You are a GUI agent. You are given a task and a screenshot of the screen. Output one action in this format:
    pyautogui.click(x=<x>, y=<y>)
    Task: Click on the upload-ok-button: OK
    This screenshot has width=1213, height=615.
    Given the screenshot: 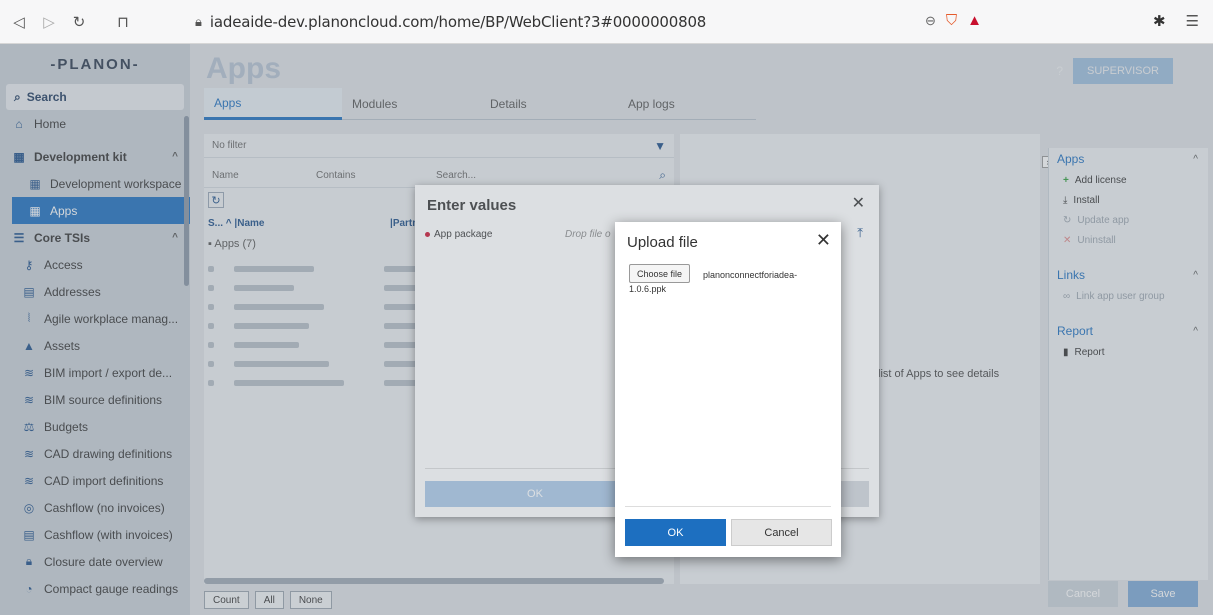 What is the action you would take?
    pyautogui.click(x=675, y=532)
    